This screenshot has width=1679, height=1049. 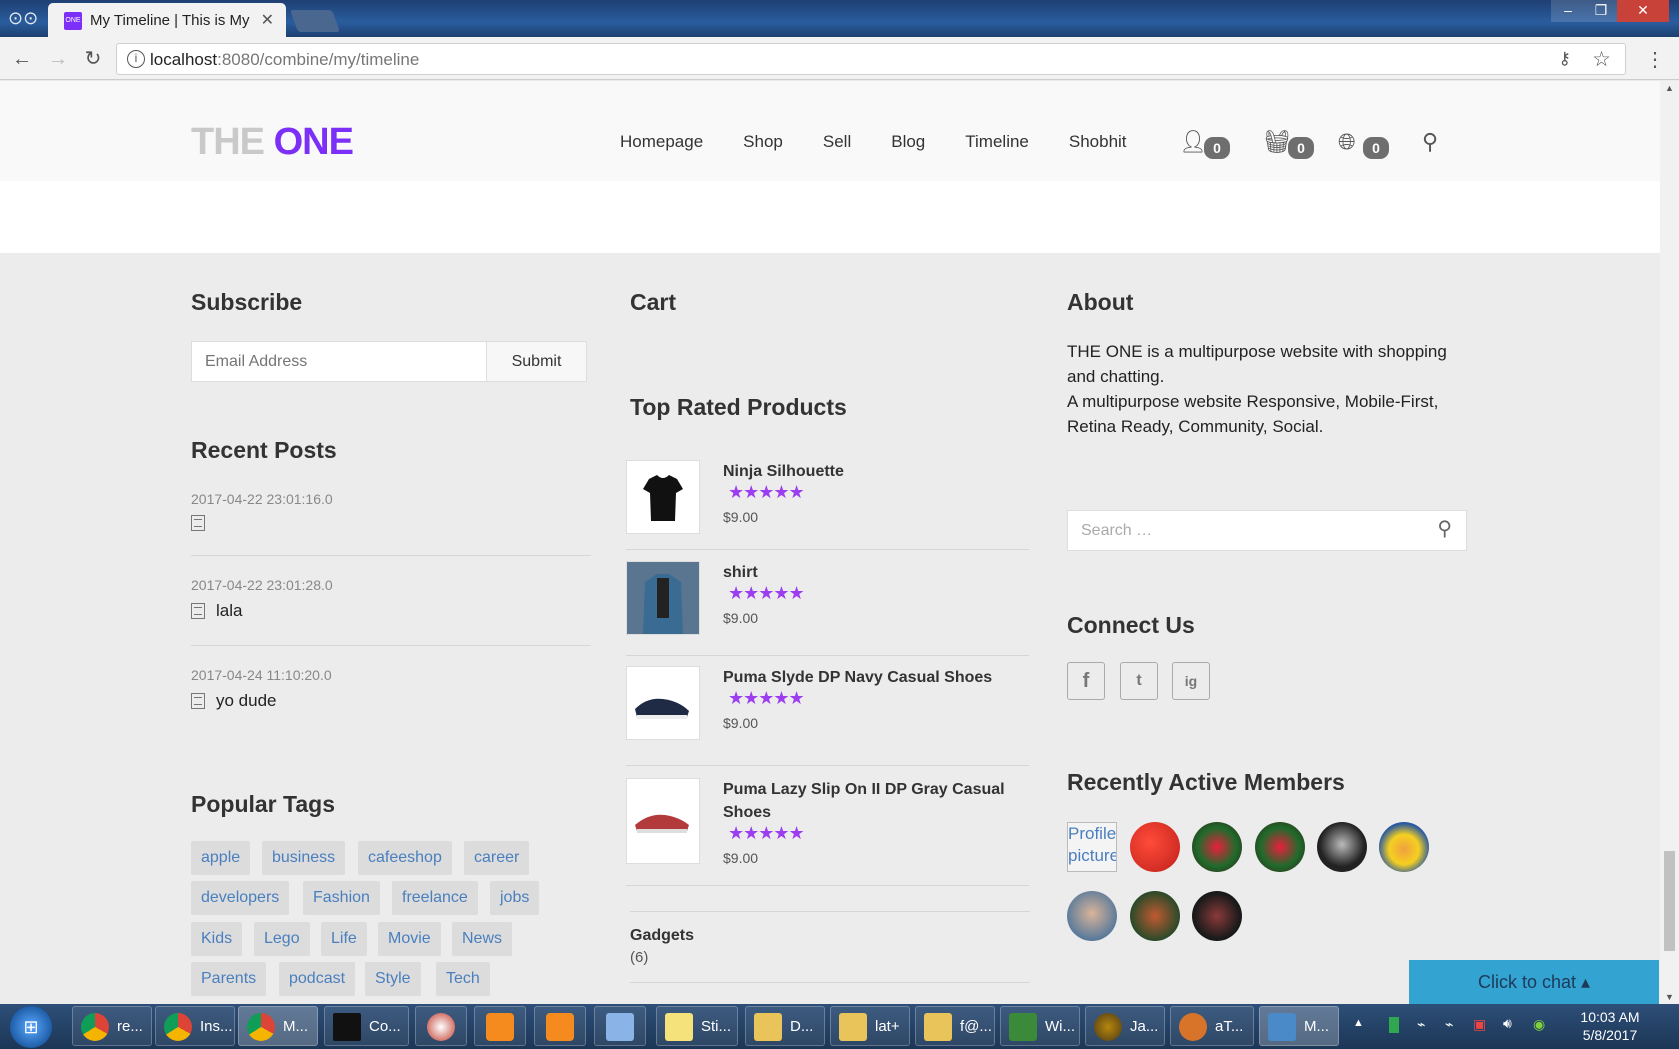 What do you see at coordinates (391, 599) in the screenshot?
I see `recent-post: 2017-04-22 23:01:28.0 lala` at bounding box center [391, 599].